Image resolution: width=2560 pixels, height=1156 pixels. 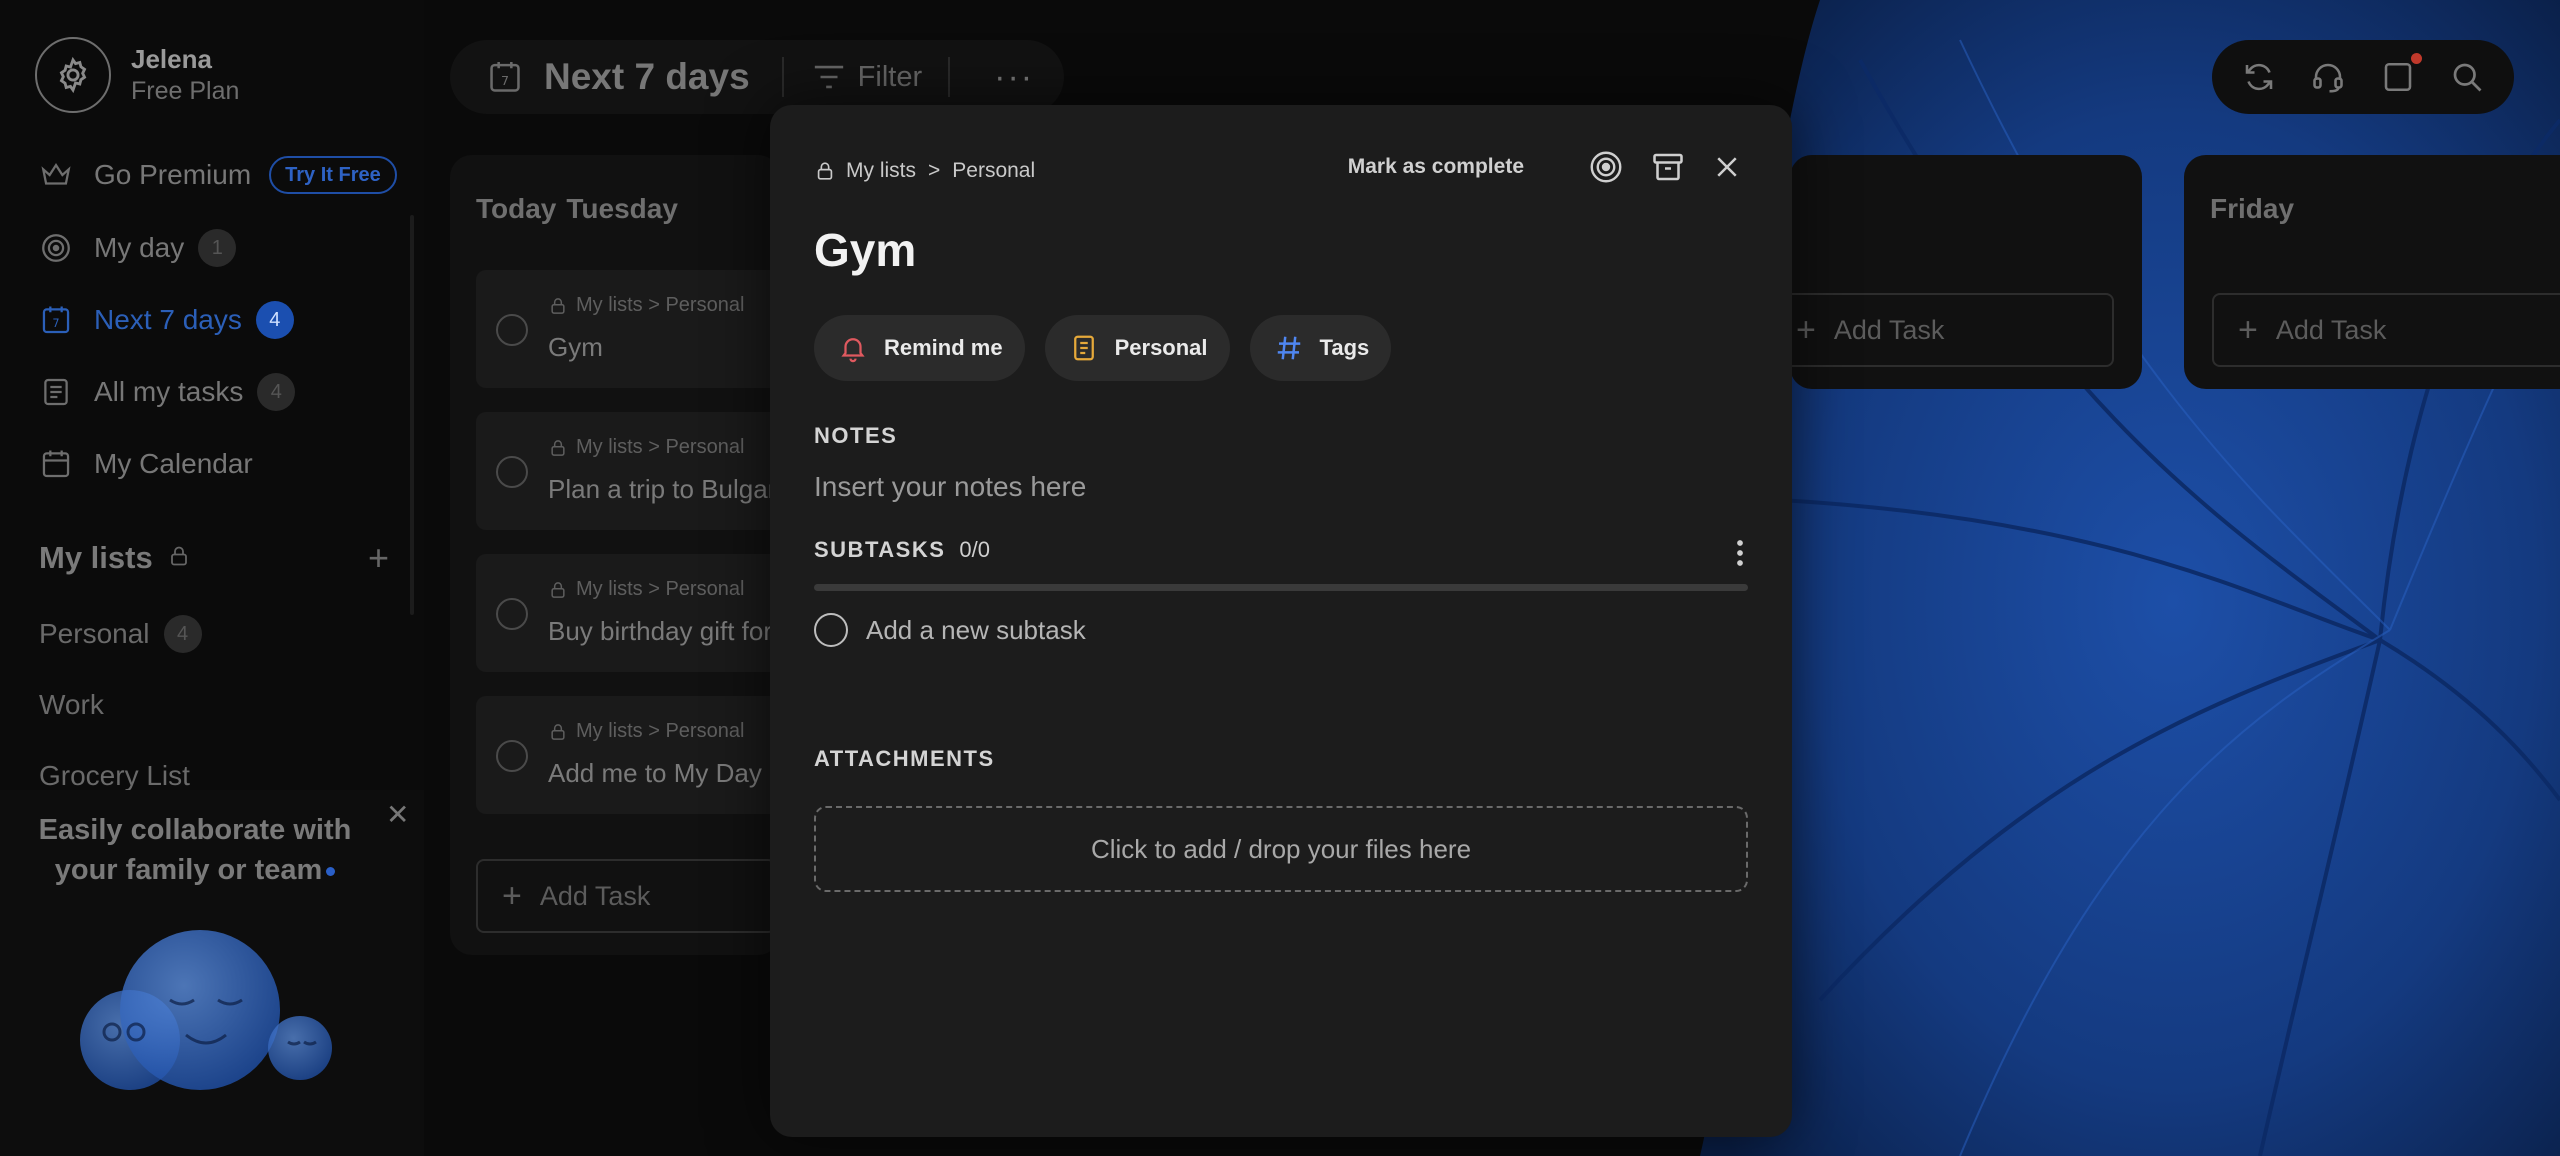 I want to click on task-card: My lists > Personal Add me to My Day, so click(x=626, y=755).